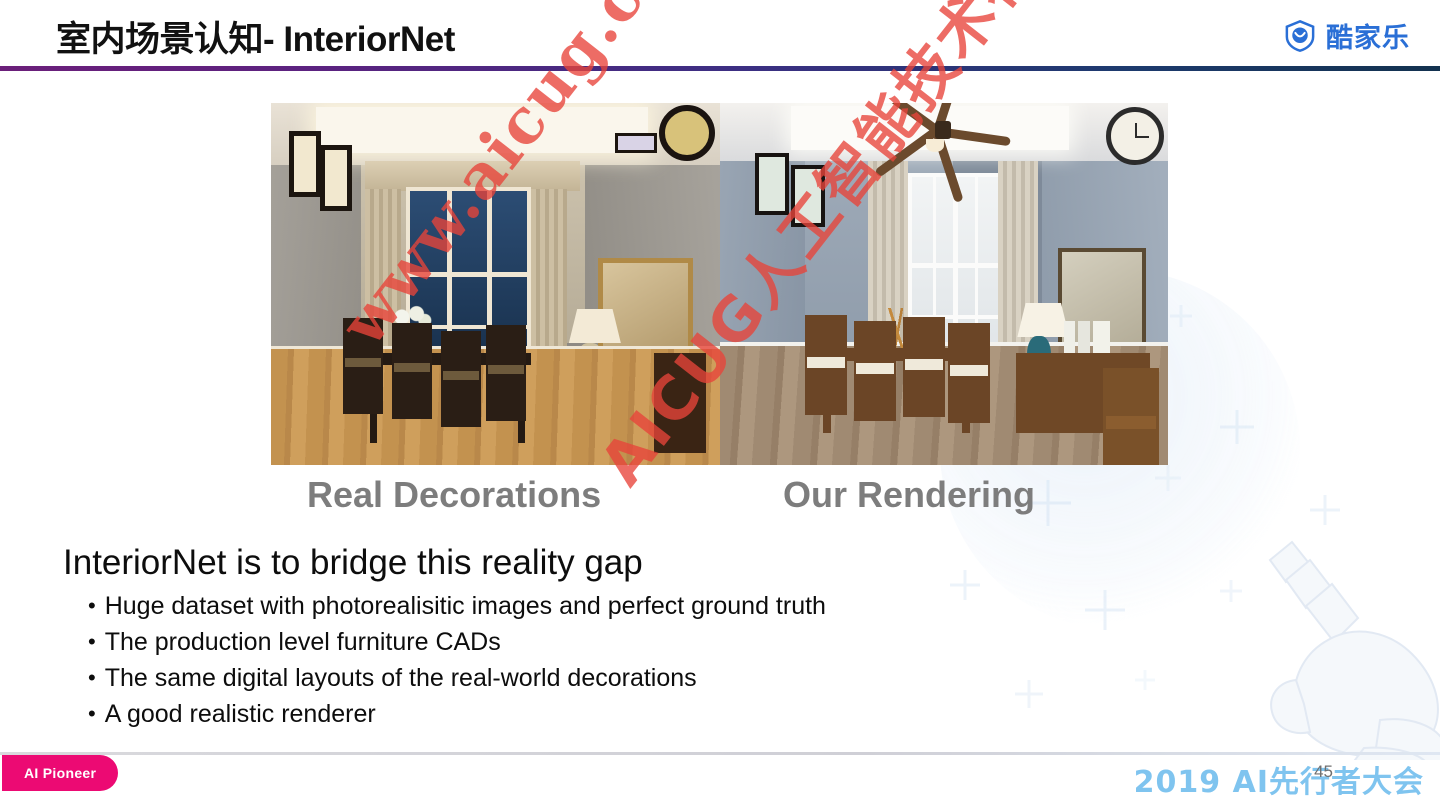  I want to click on brand-name: 酷家乐, so click(1368, 38).